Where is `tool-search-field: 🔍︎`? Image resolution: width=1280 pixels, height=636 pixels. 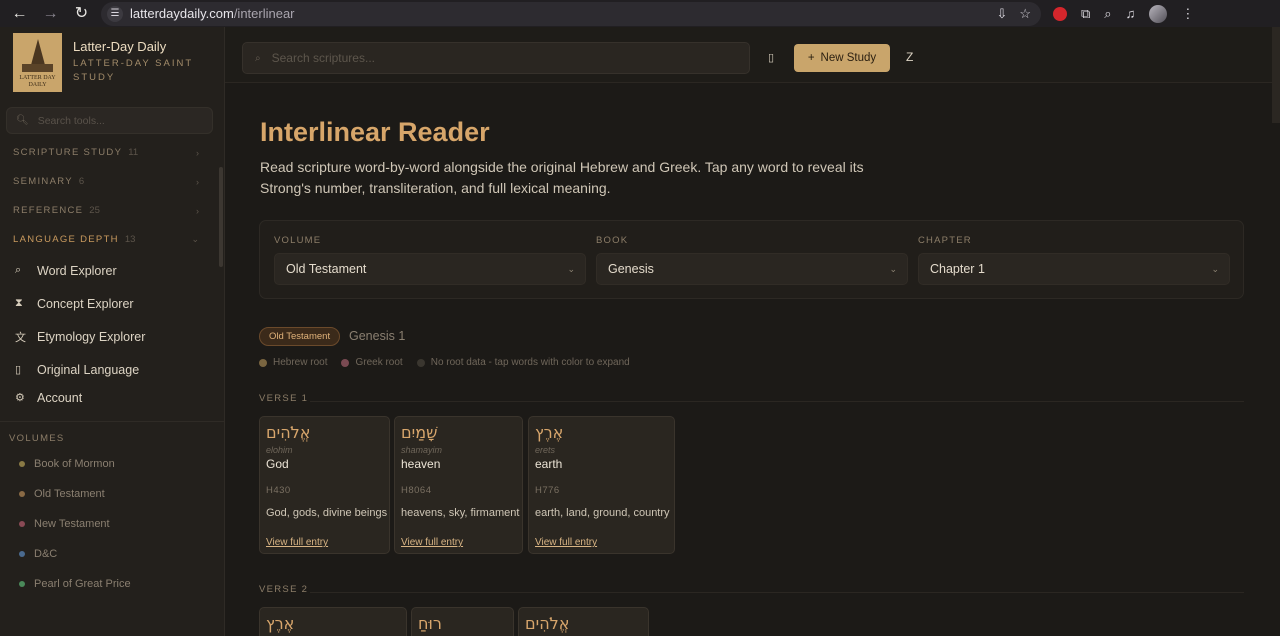
tool-search-field: 🔍︎ is located at coordinates (109, 120).